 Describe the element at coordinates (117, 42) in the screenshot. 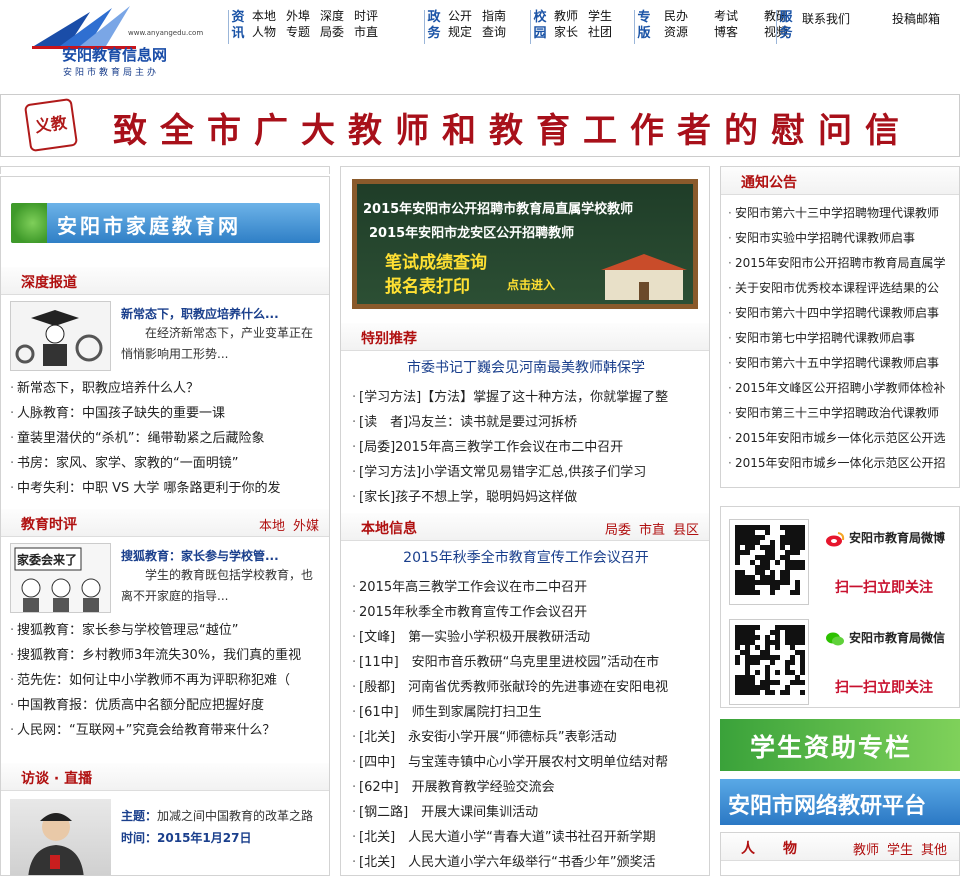

I see `site-logo: www.anyangedu.com 安阳教育信息网 安阳市教育局主办` at that location.